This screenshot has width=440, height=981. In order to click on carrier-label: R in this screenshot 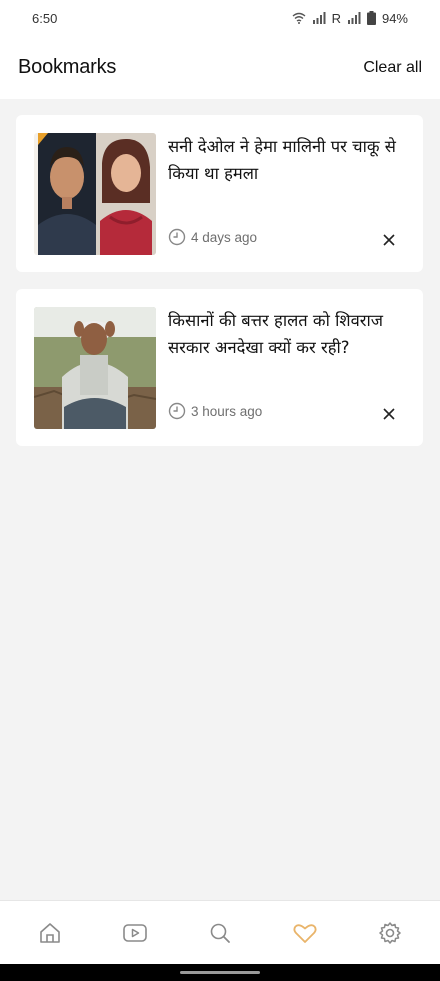, I will do `click(336, 18)`.